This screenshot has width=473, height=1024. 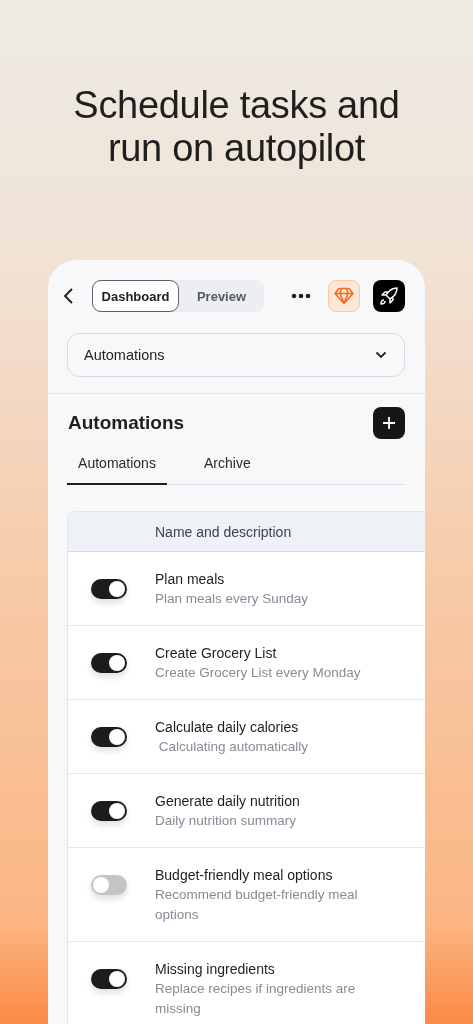 What do you see at coordinates (232, 599) in the screenshot?
I see `automation-description: Plan meals every Sunday` at bounding box center [232, 599].